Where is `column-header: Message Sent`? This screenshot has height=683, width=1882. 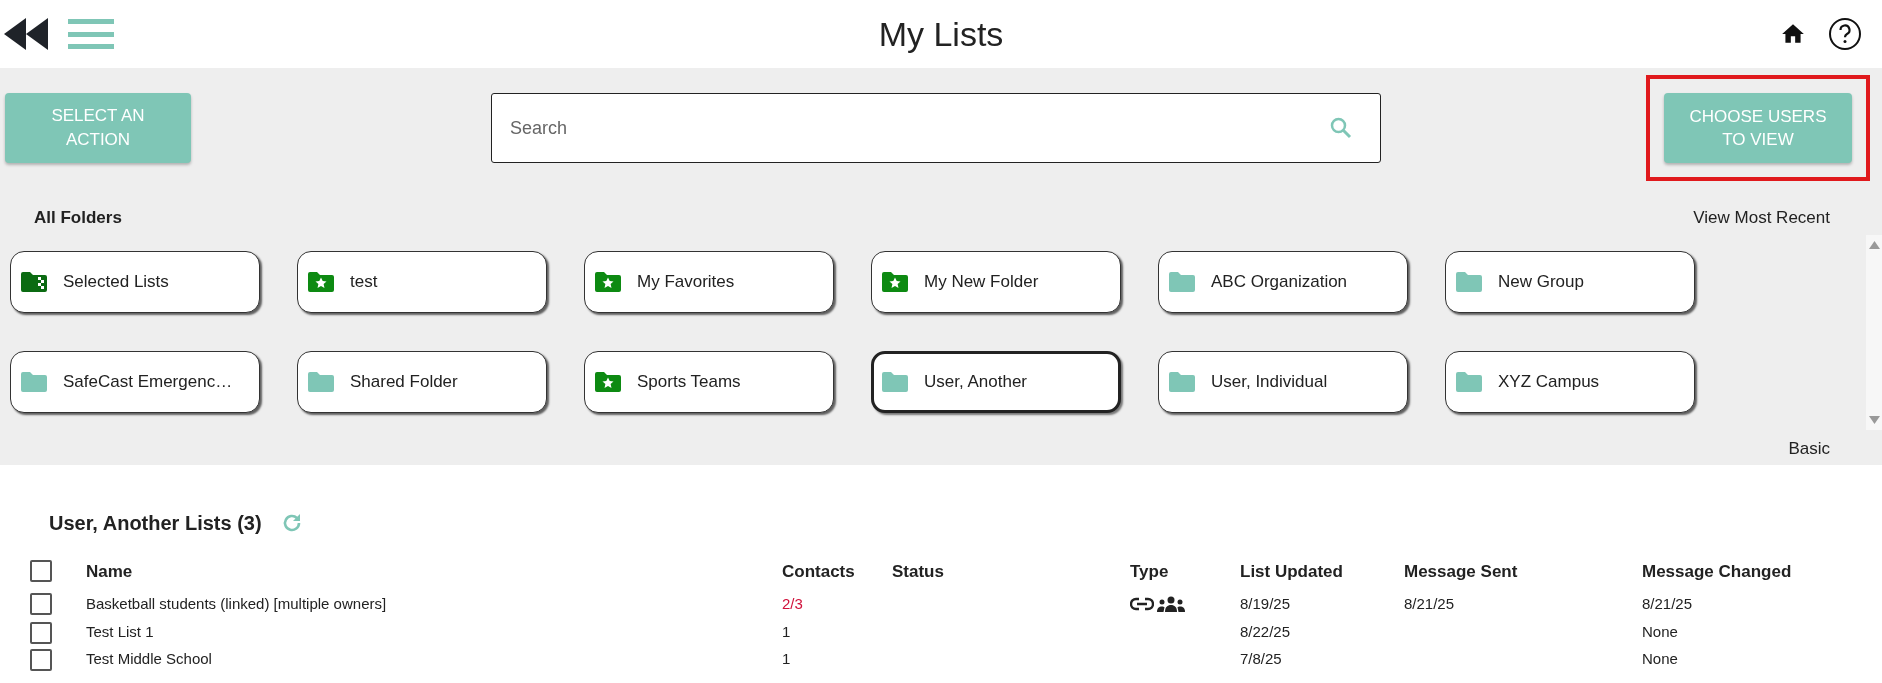
column-header: Message Sent is located at coordinates (1461, 571).